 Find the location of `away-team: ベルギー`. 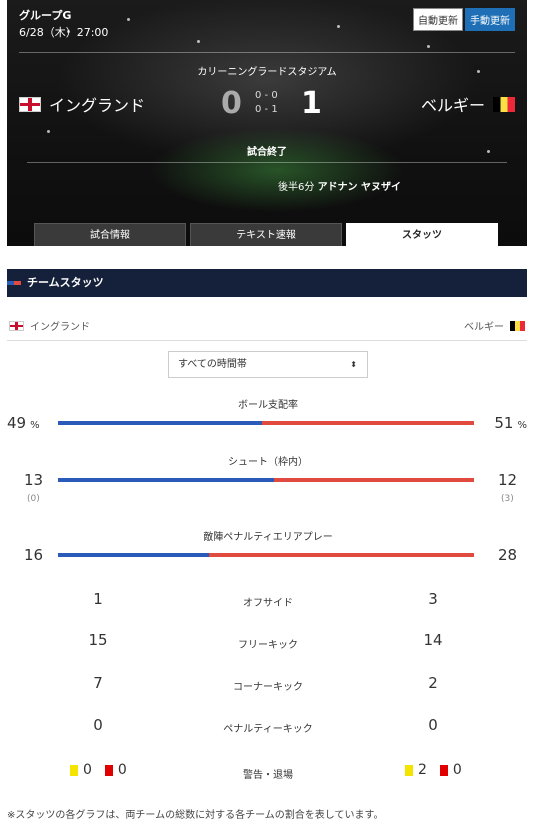

away-team: ベルギー is located at coordinates (468, 104).